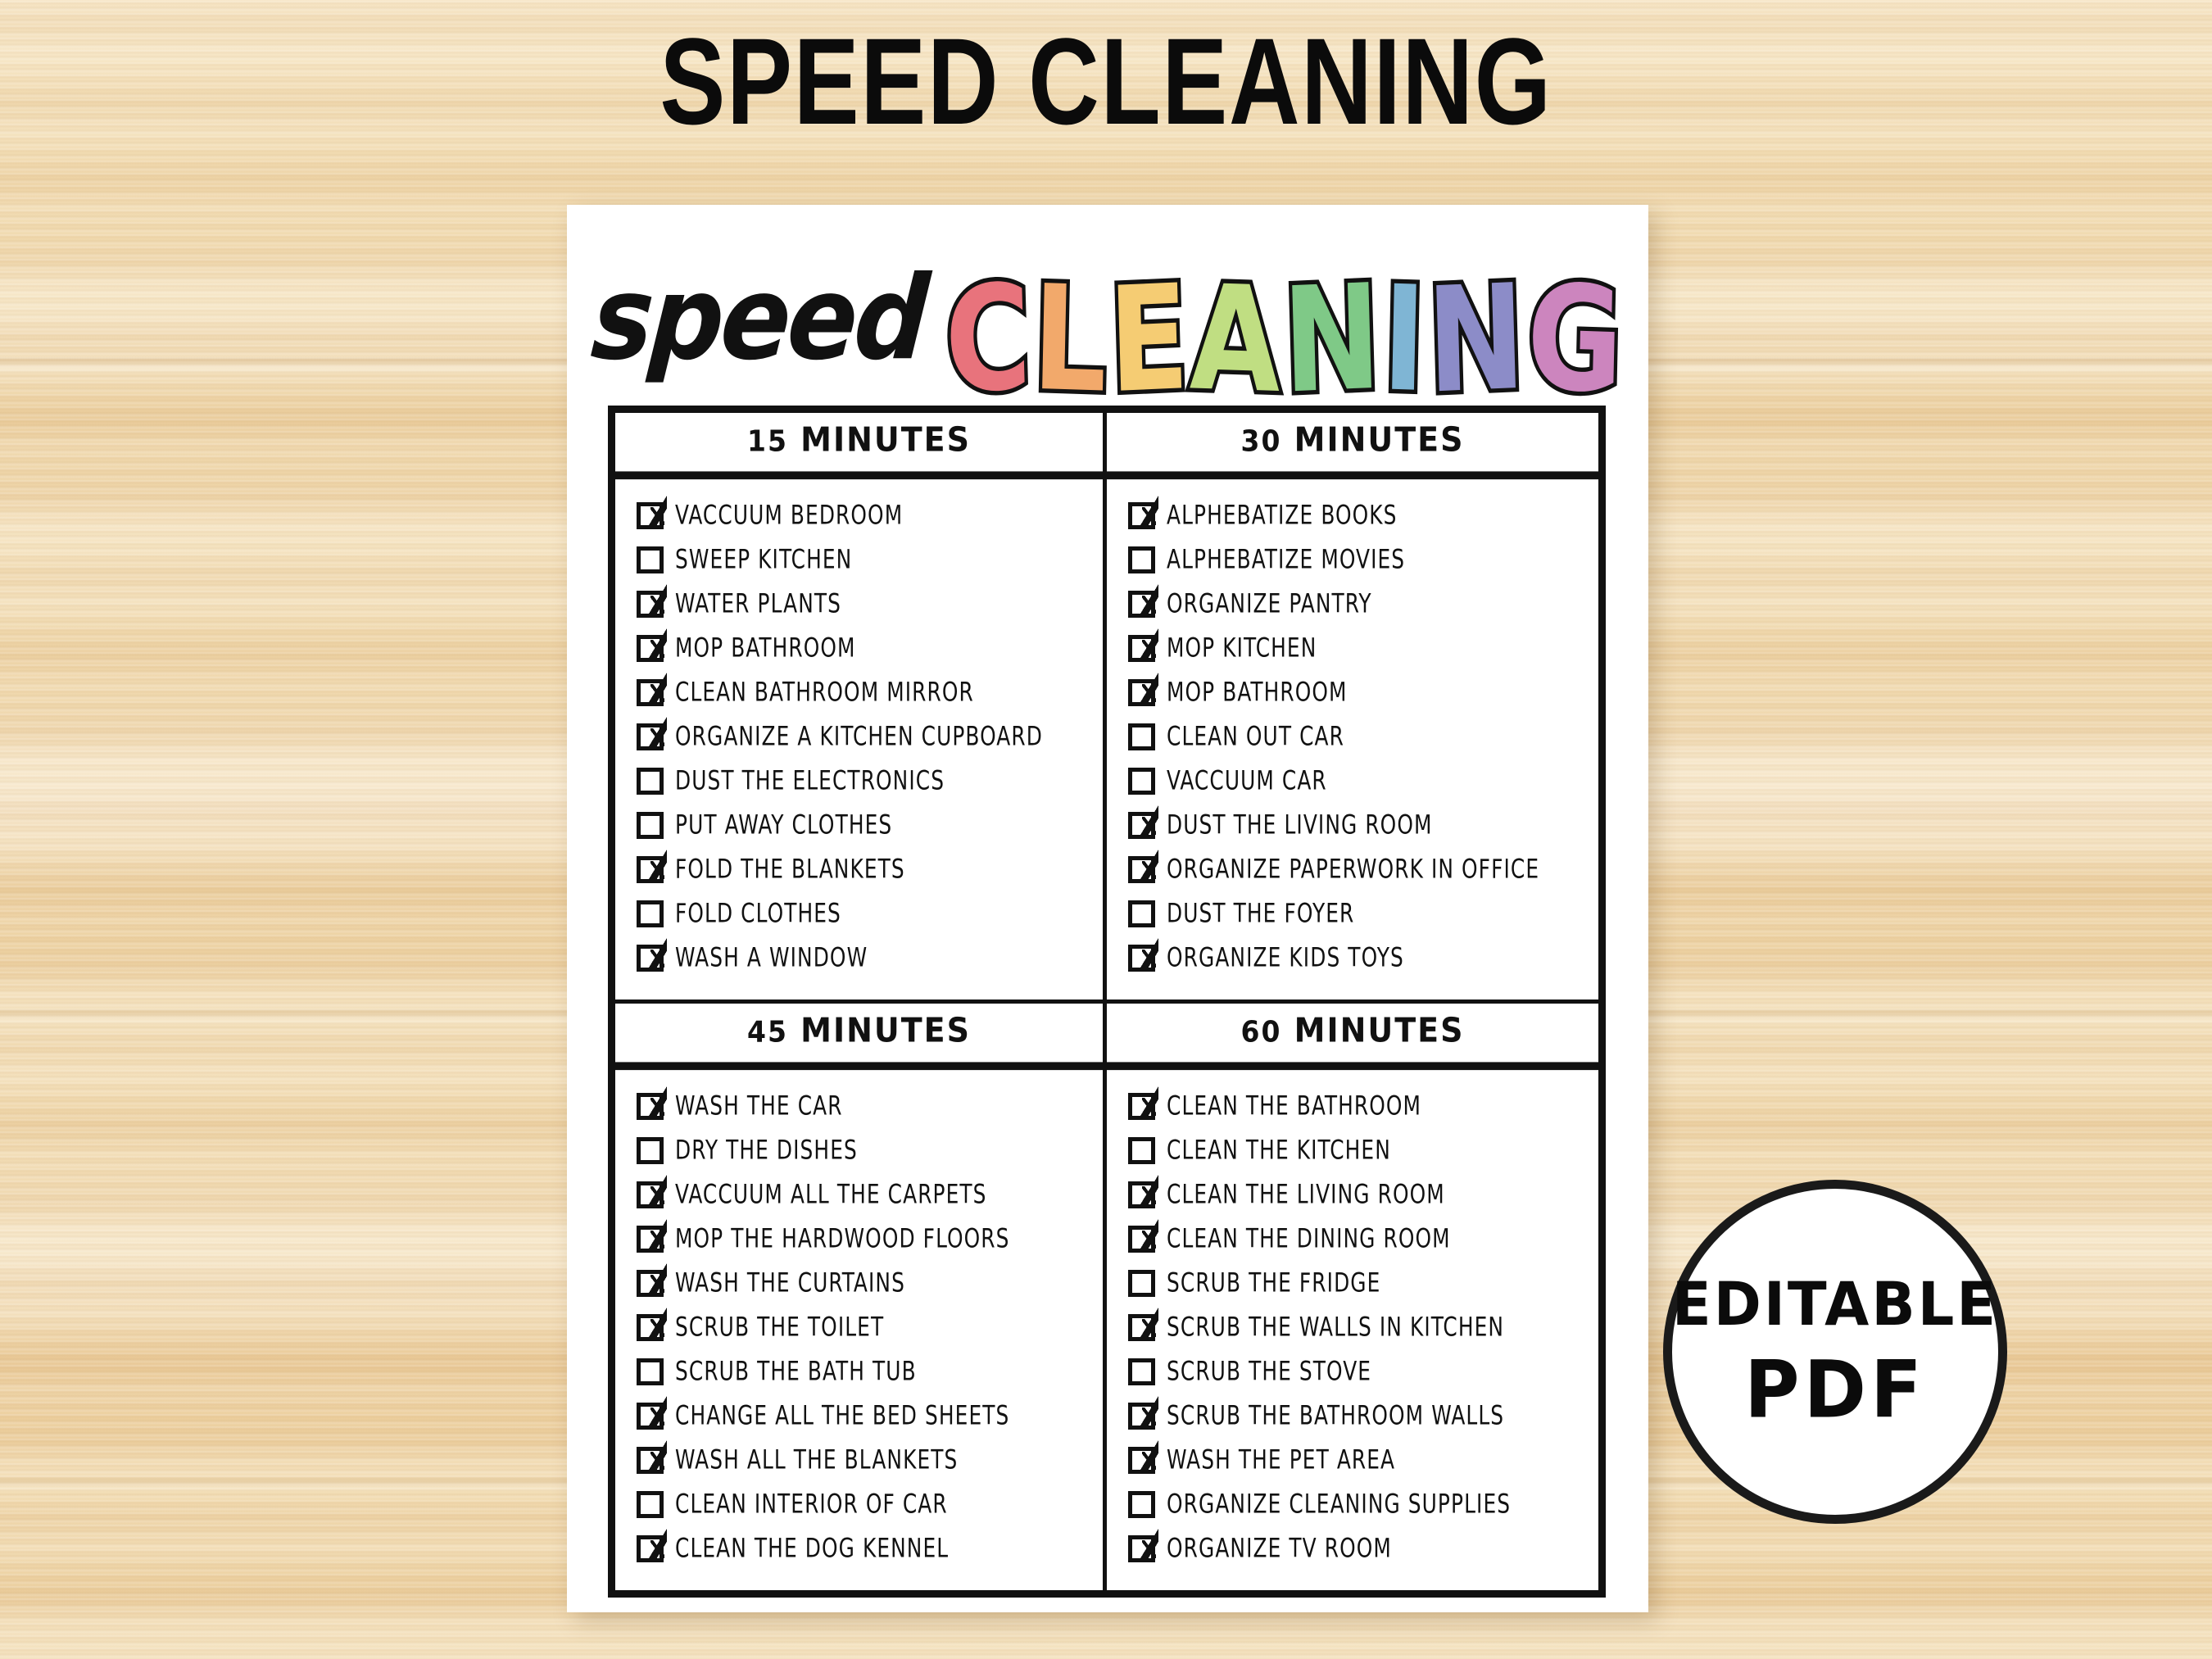  Describe the element at coordinates (1279, 1150) in the screenshot. I see `task-label: CLEAN THE KITCHEN` at that location.